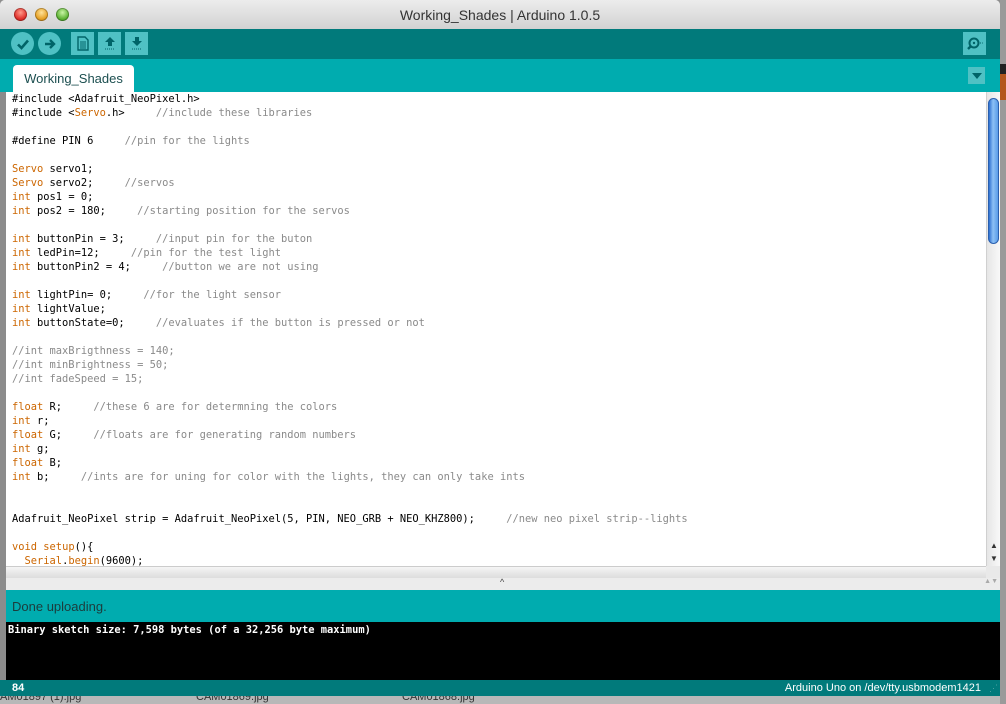 This screenshot has width=1006, height=704. Describe the element at coordinates (80, 253) in the screenshot. I see `code-token: ledPin=12;` at that location.